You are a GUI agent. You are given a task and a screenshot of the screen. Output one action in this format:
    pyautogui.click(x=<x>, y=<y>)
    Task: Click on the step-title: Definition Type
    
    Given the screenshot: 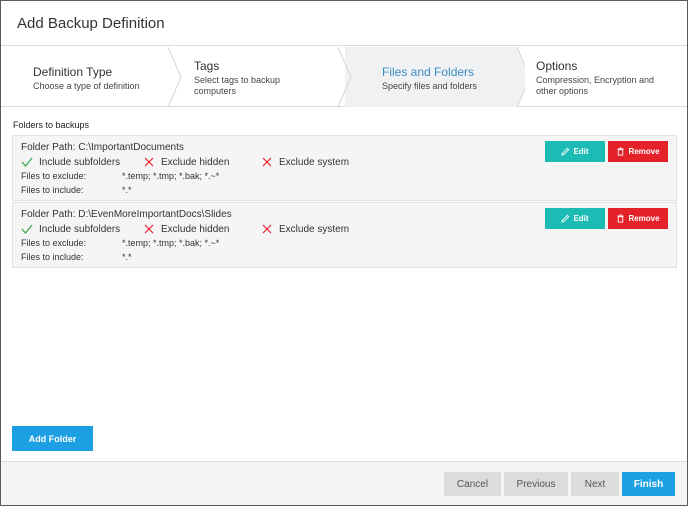 What is the action you would take?
    pyautogui.click(x=73, y=72)
    